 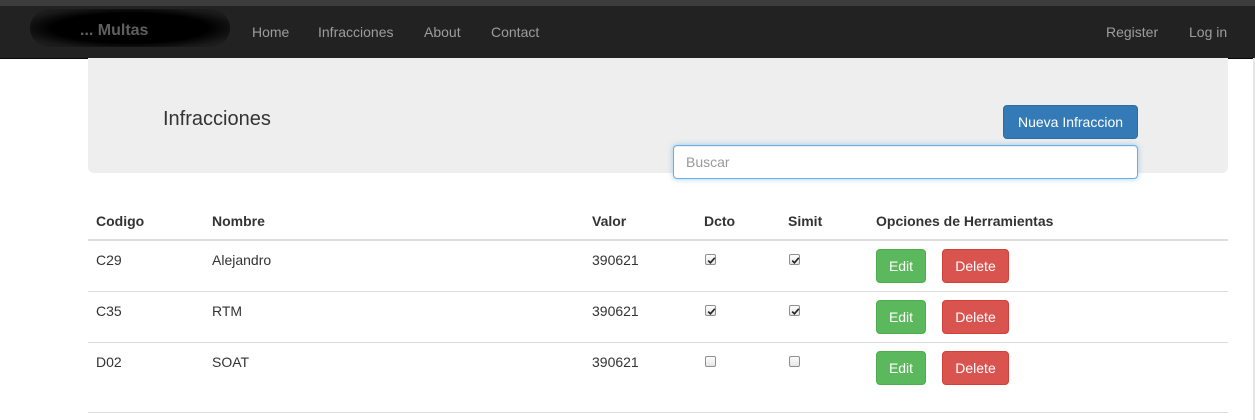 What do you see at coordinates (109, 260) in the screenshot?
I see `cell-codigo: C29` at bounding box center [109, 260].